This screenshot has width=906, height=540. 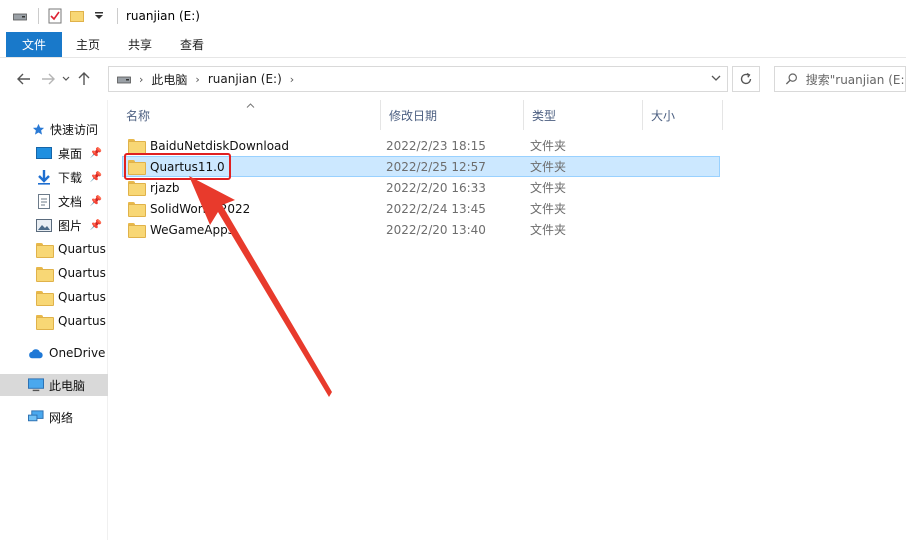 What do you see at coordinates (260, 286) in the screenshot?
I see `annotation-arrow` at bounding box center [260, 286].